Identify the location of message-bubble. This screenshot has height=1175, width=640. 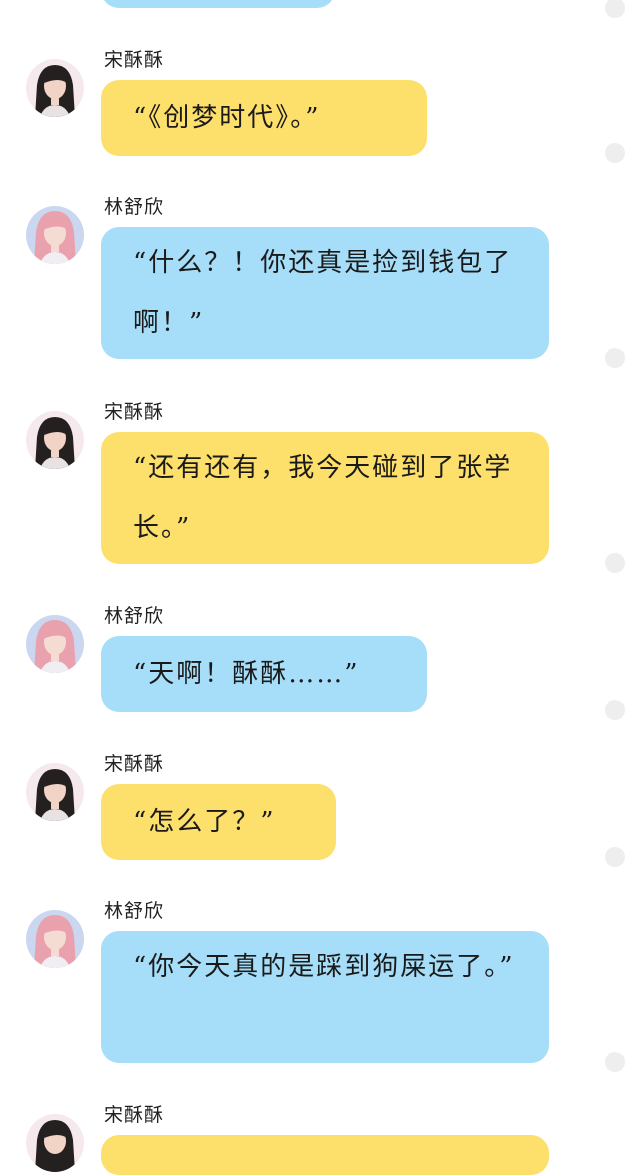
(325, 1155).